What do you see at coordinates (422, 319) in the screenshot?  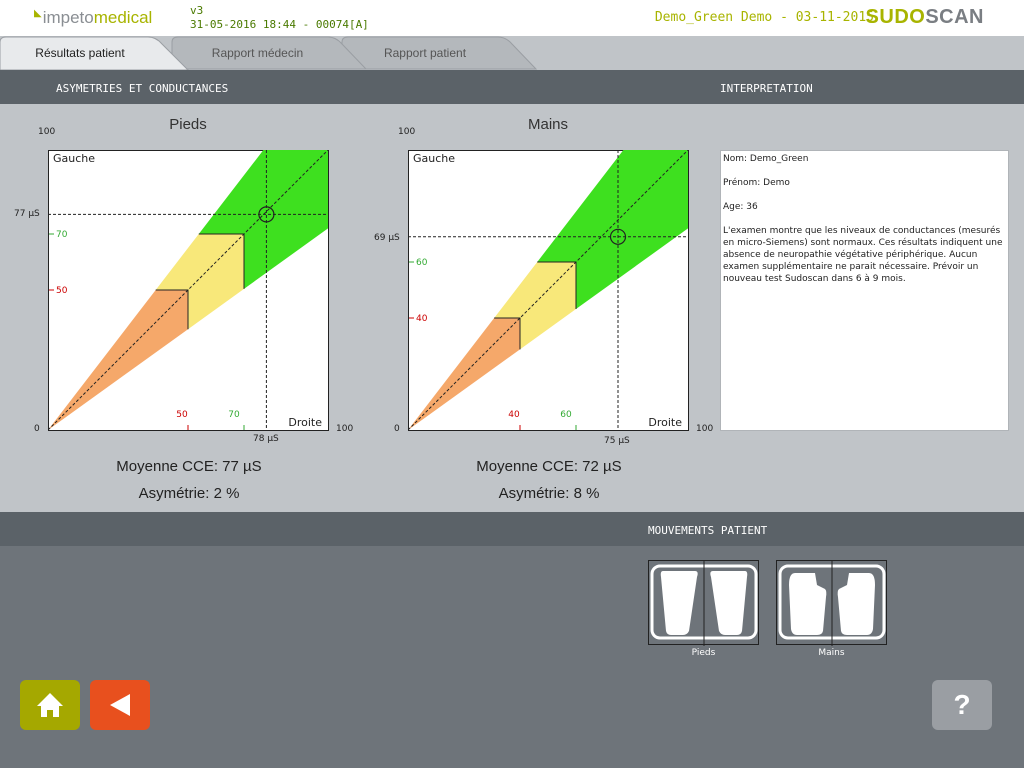 I see `mains-y-red-label: 40` at bounding box center [422, 319].